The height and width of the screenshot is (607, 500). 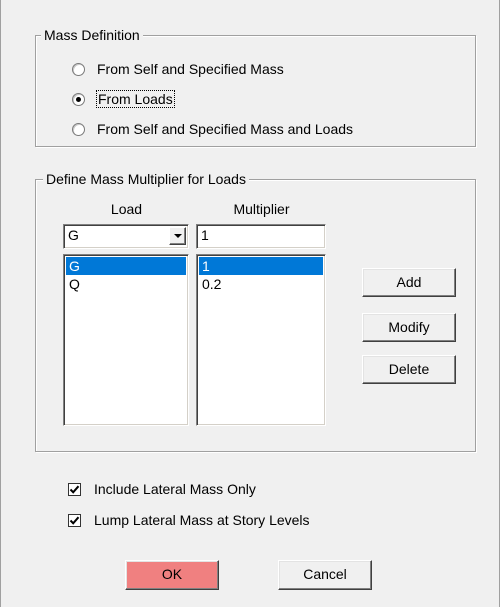 I want to click on include-lateral-mass-only-checkbox: Include Lateral Mass Only, so click(x=162, y=489).